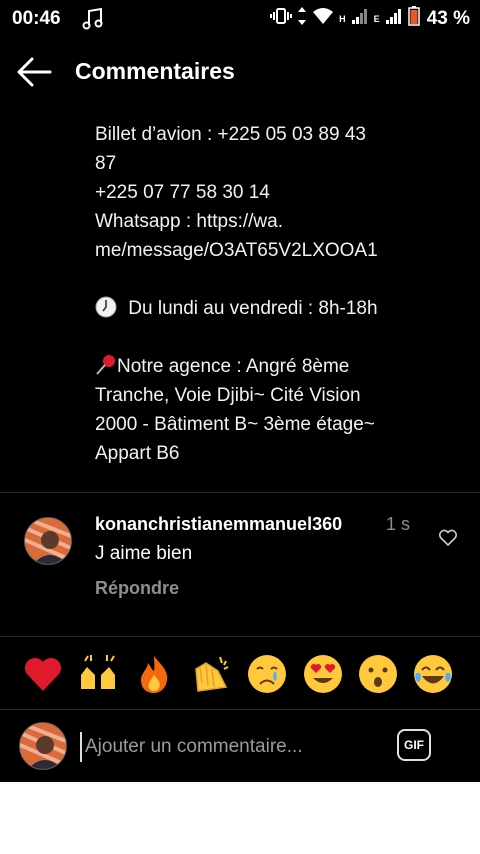 The image size is (480, 854). Describe the element at coordinates (227, 747) in the screenshot. I see `comment-input` at that location.